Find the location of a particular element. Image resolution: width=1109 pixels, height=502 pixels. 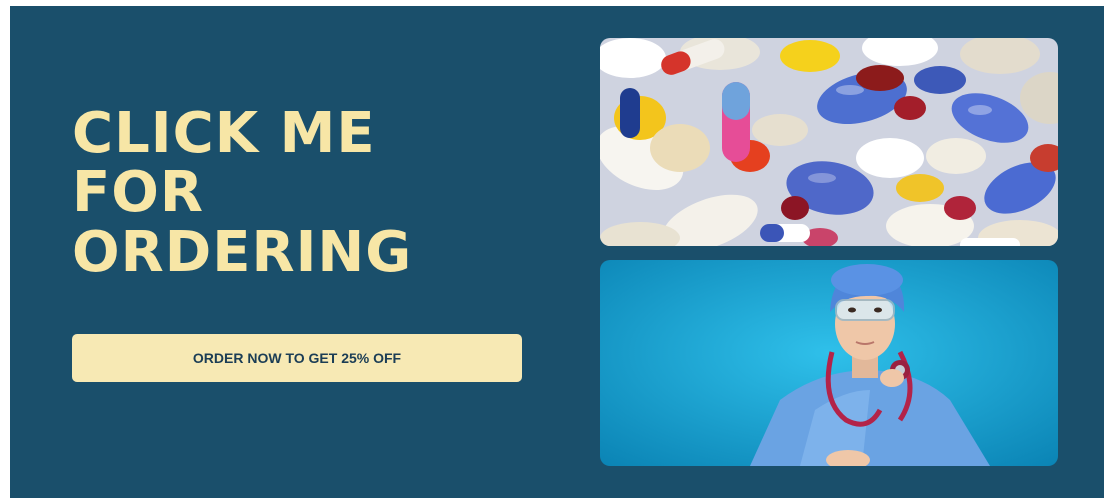

headline-line-1: CLICK ME is located at coordinates (224, 133).